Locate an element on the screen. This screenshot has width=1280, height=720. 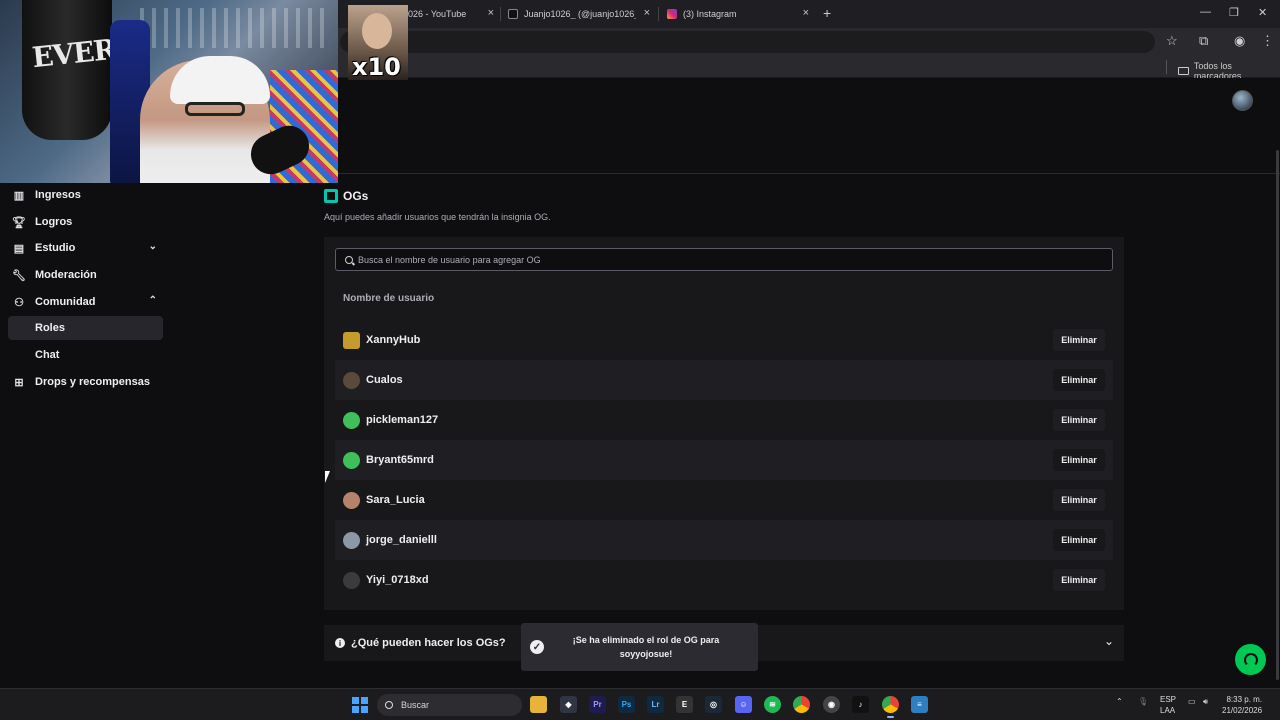
tiktok-icon is located at coordinates (513, 14).